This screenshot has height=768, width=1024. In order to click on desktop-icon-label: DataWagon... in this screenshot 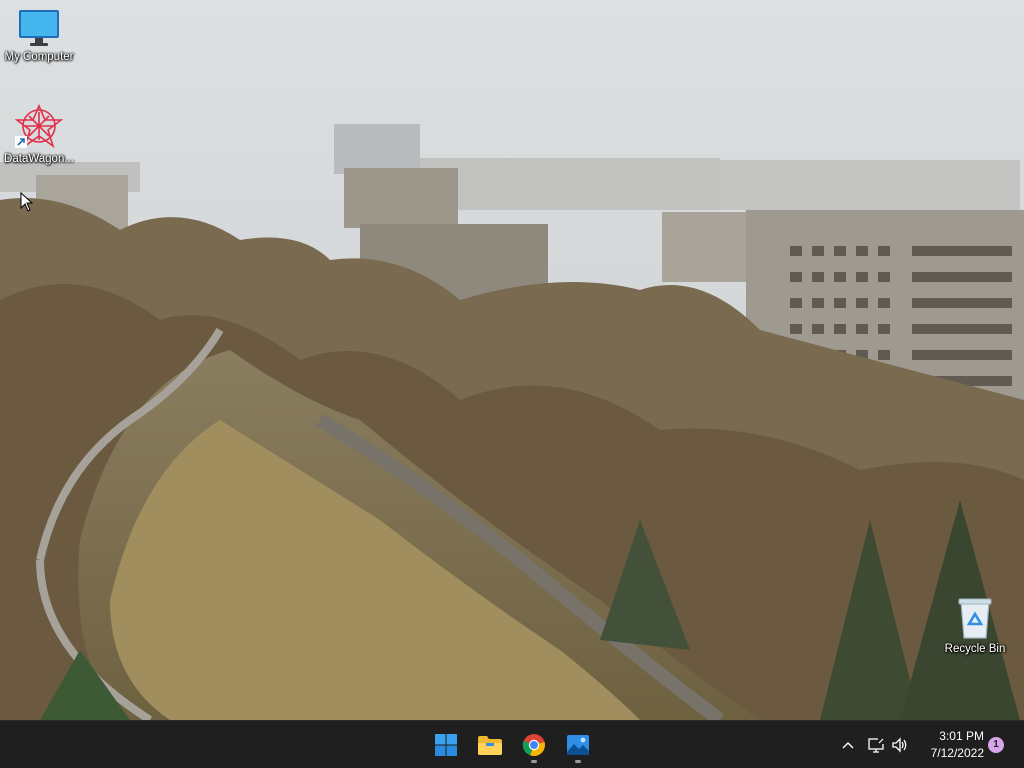, I will do `click(39, 159)`.